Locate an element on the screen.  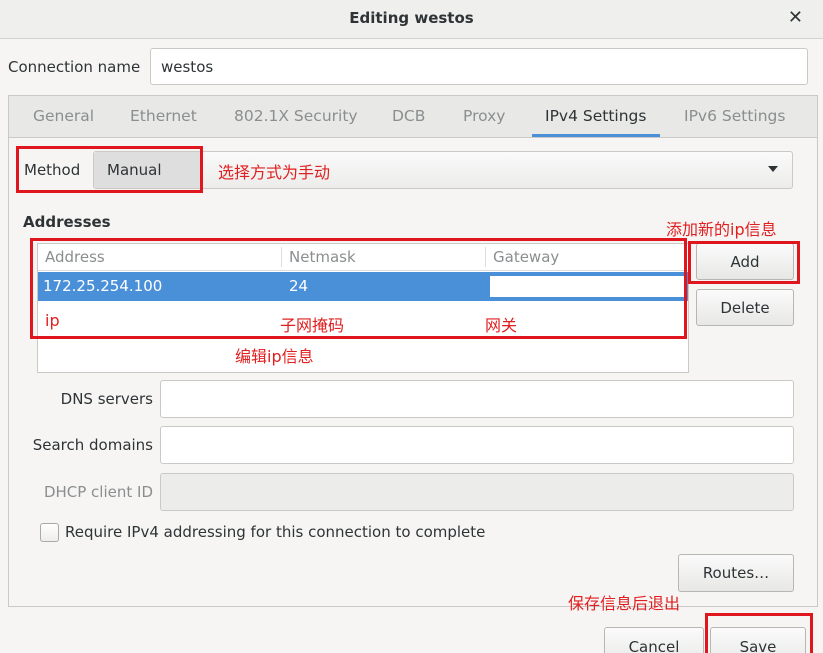
annotation-box-save is located at coordinates (759, 633).